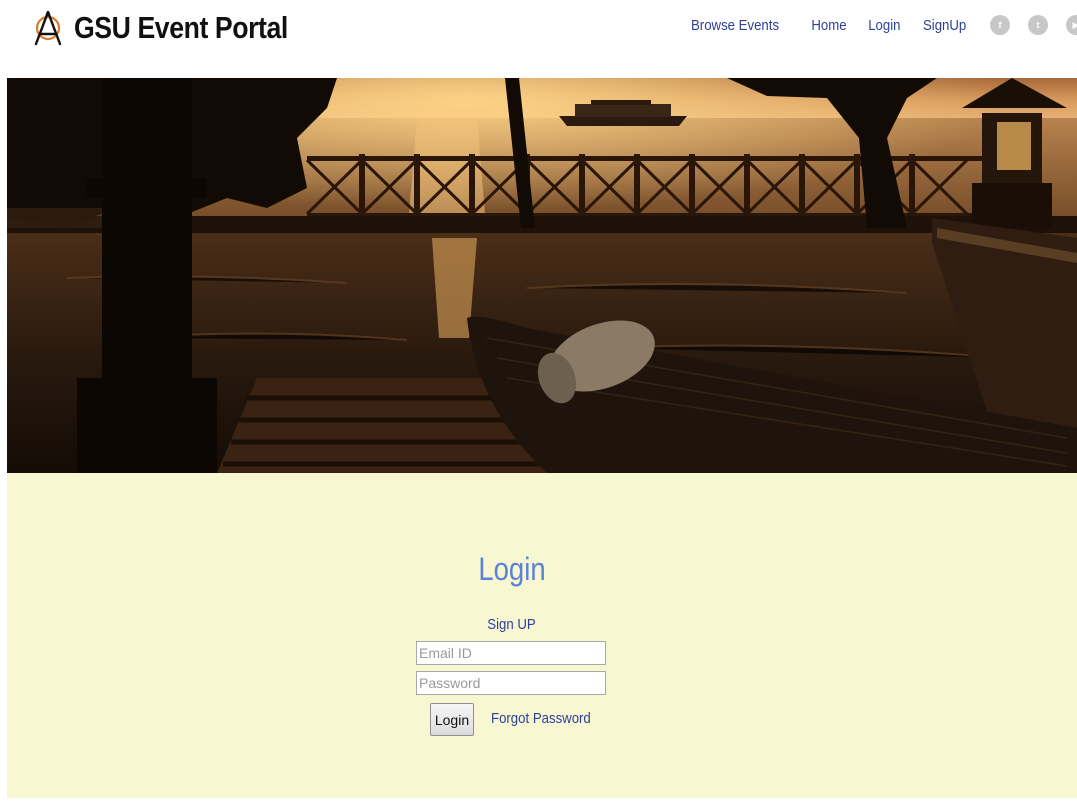 Image resolution: width=1077 pixels, height=803 pixels. I want to click on brand: GSU Event Portal, so click(177, 28).